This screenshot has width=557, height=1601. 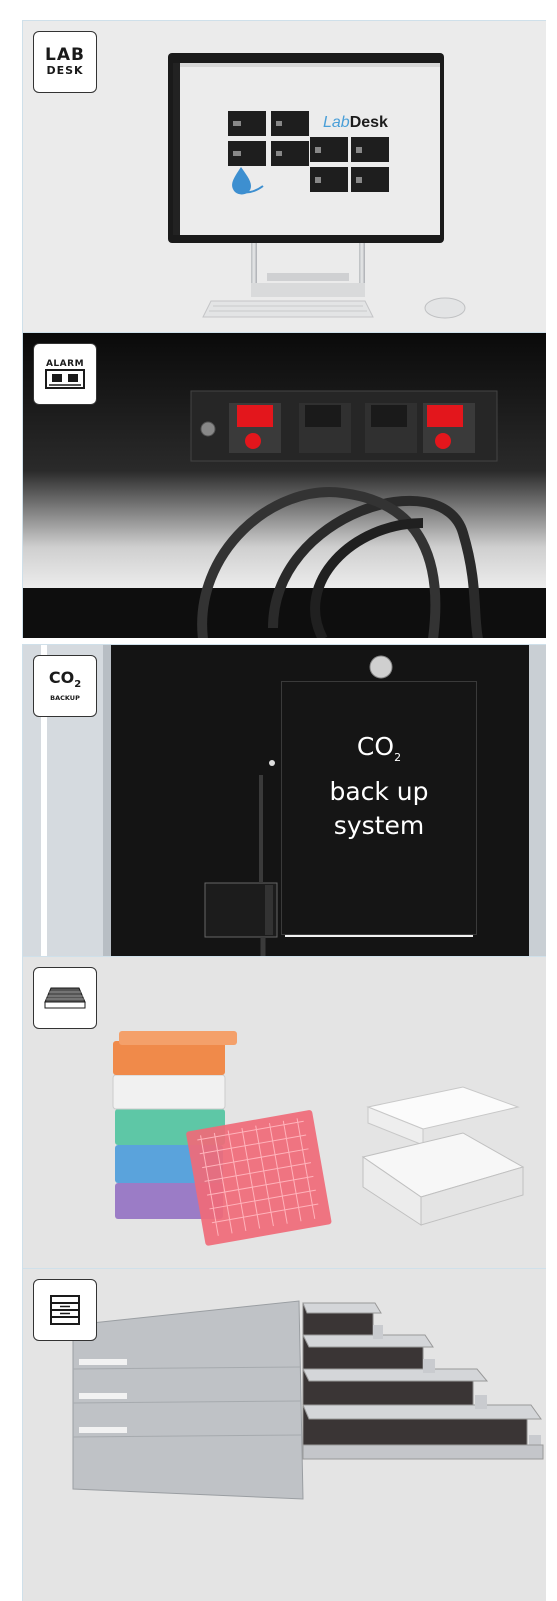 What do you see at coordinates (308, 1400) in the screenshot?
I see `drawer-rack-illustration` at bounding box center [308, 1400].